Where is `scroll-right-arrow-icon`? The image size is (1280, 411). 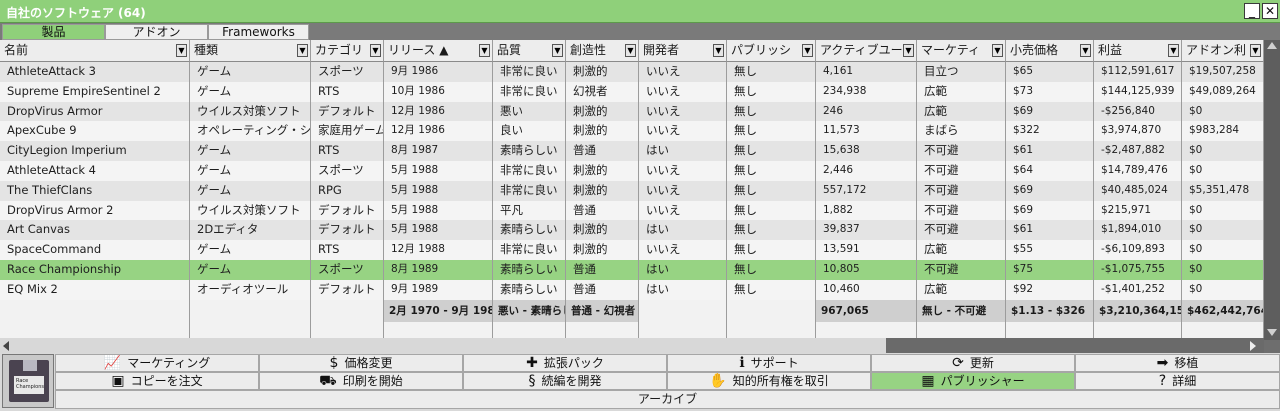 scroll-right-arrow-icon is located at coordinates (1253, 346).